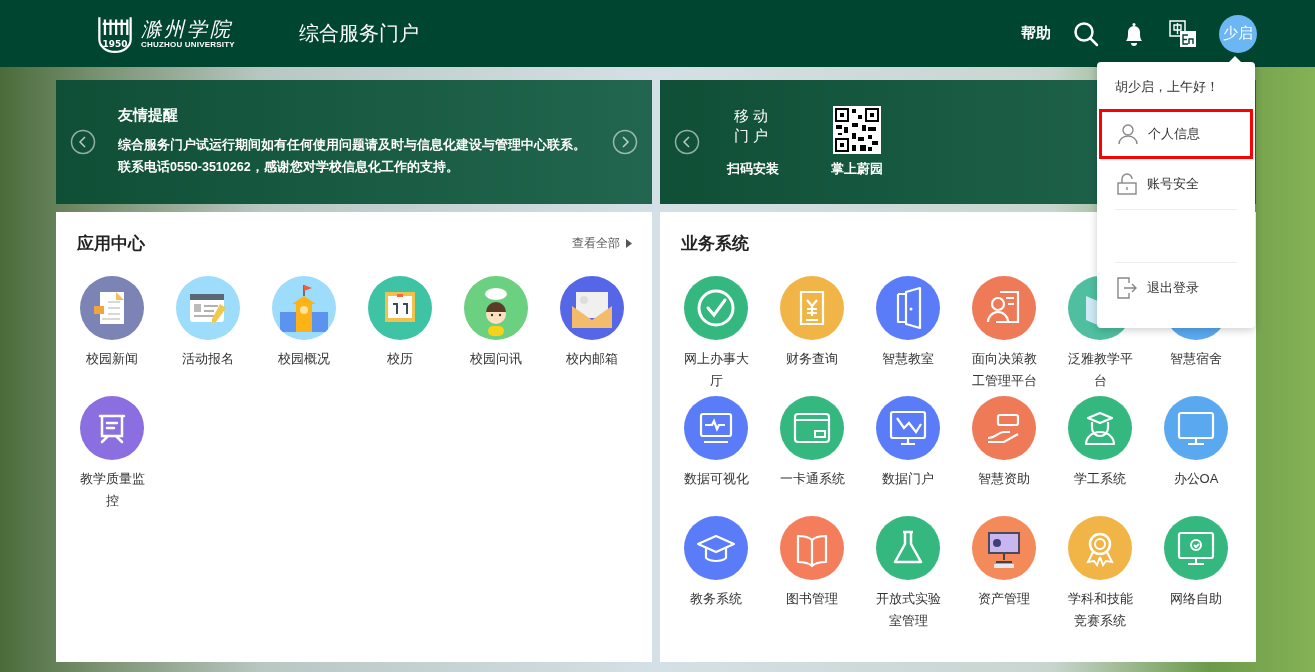 This screenshot has width=1315, height=672. Describe the element at coordinates (1196, 576) in the screenshot. I see `app-tile: 网络自助` at that location.